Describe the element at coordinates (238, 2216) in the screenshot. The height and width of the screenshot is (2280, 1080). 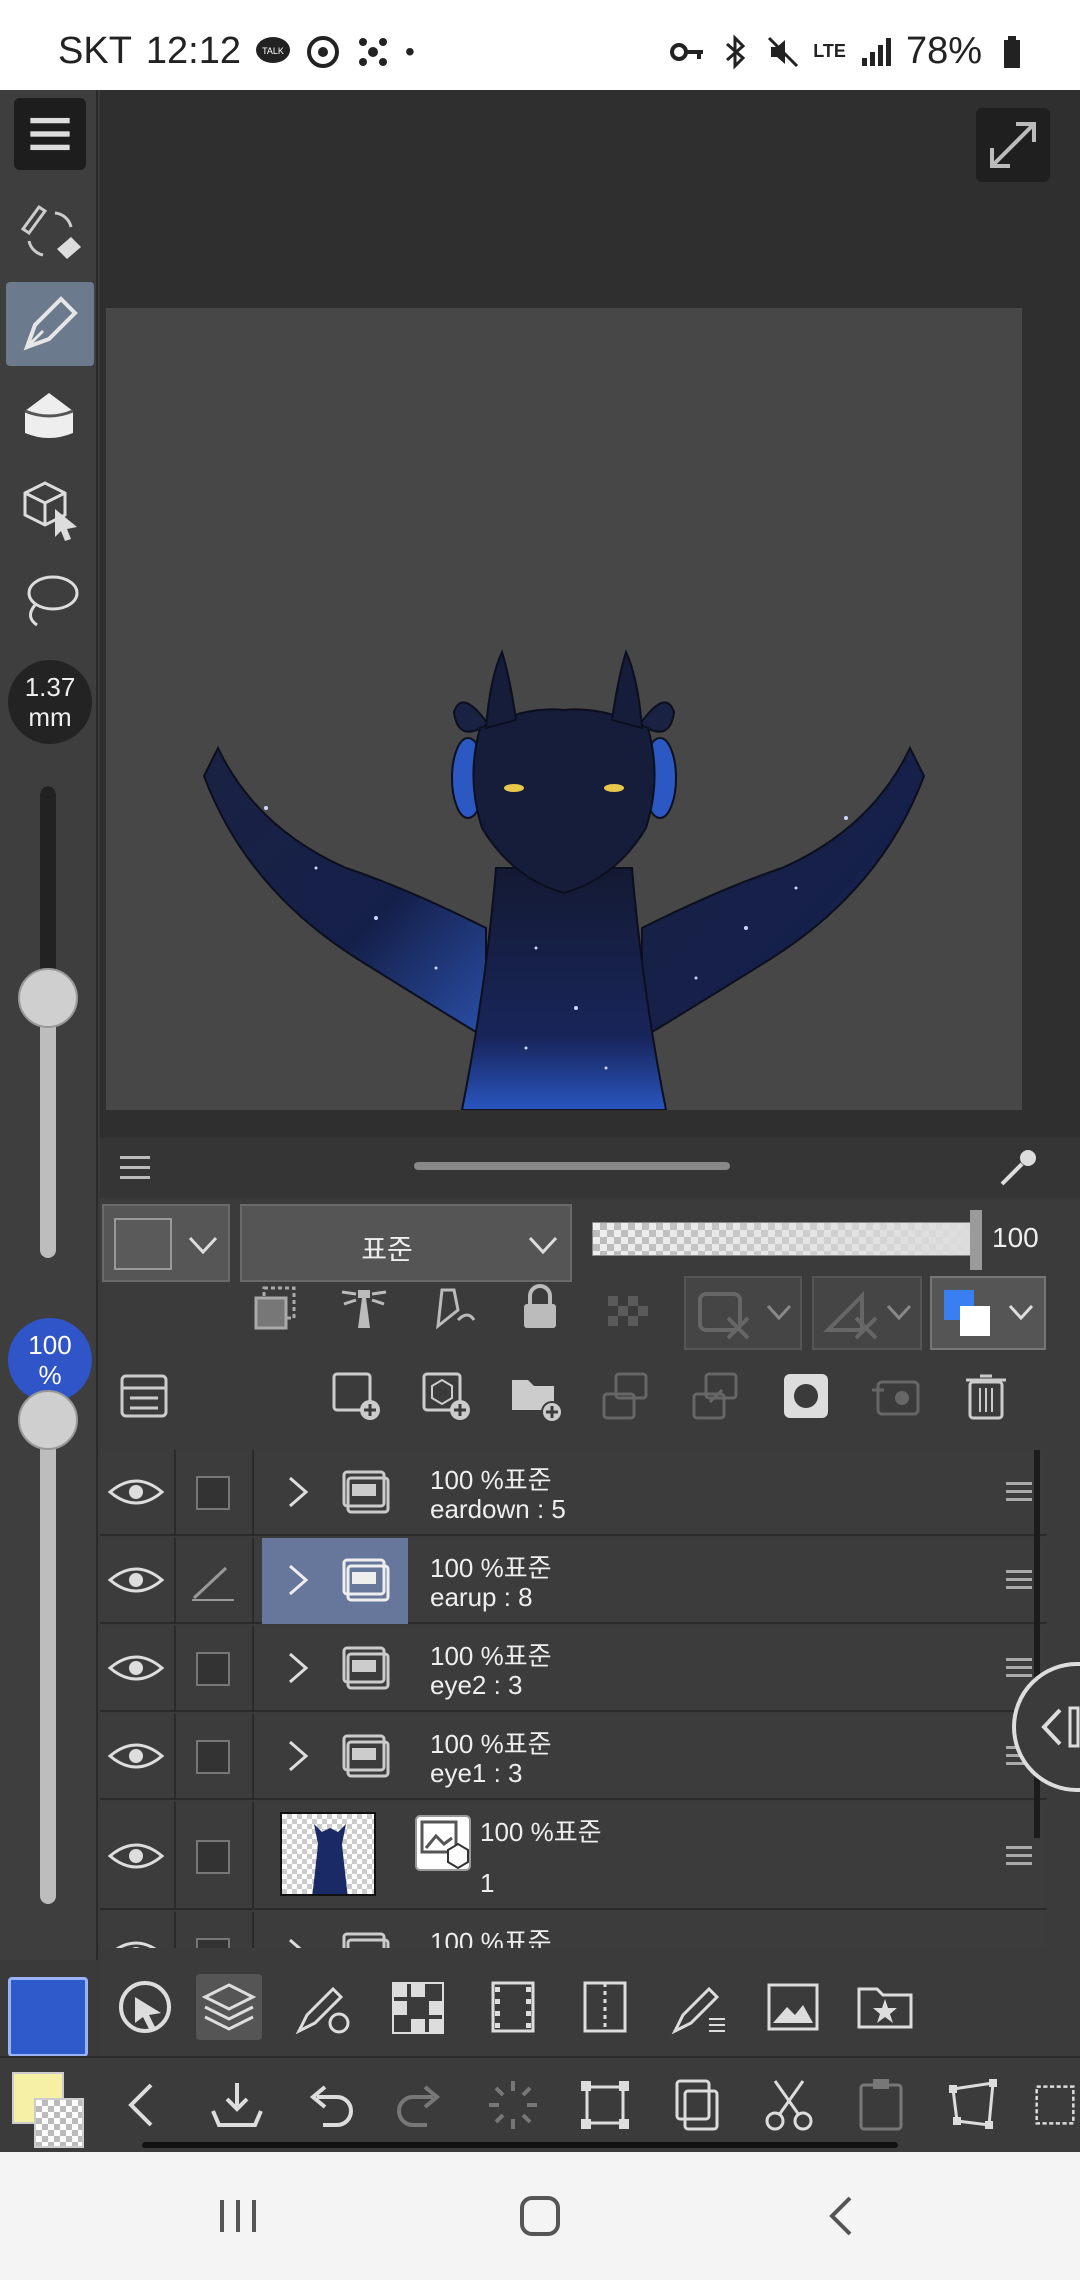
I see `recent-apps-icon` at that location.